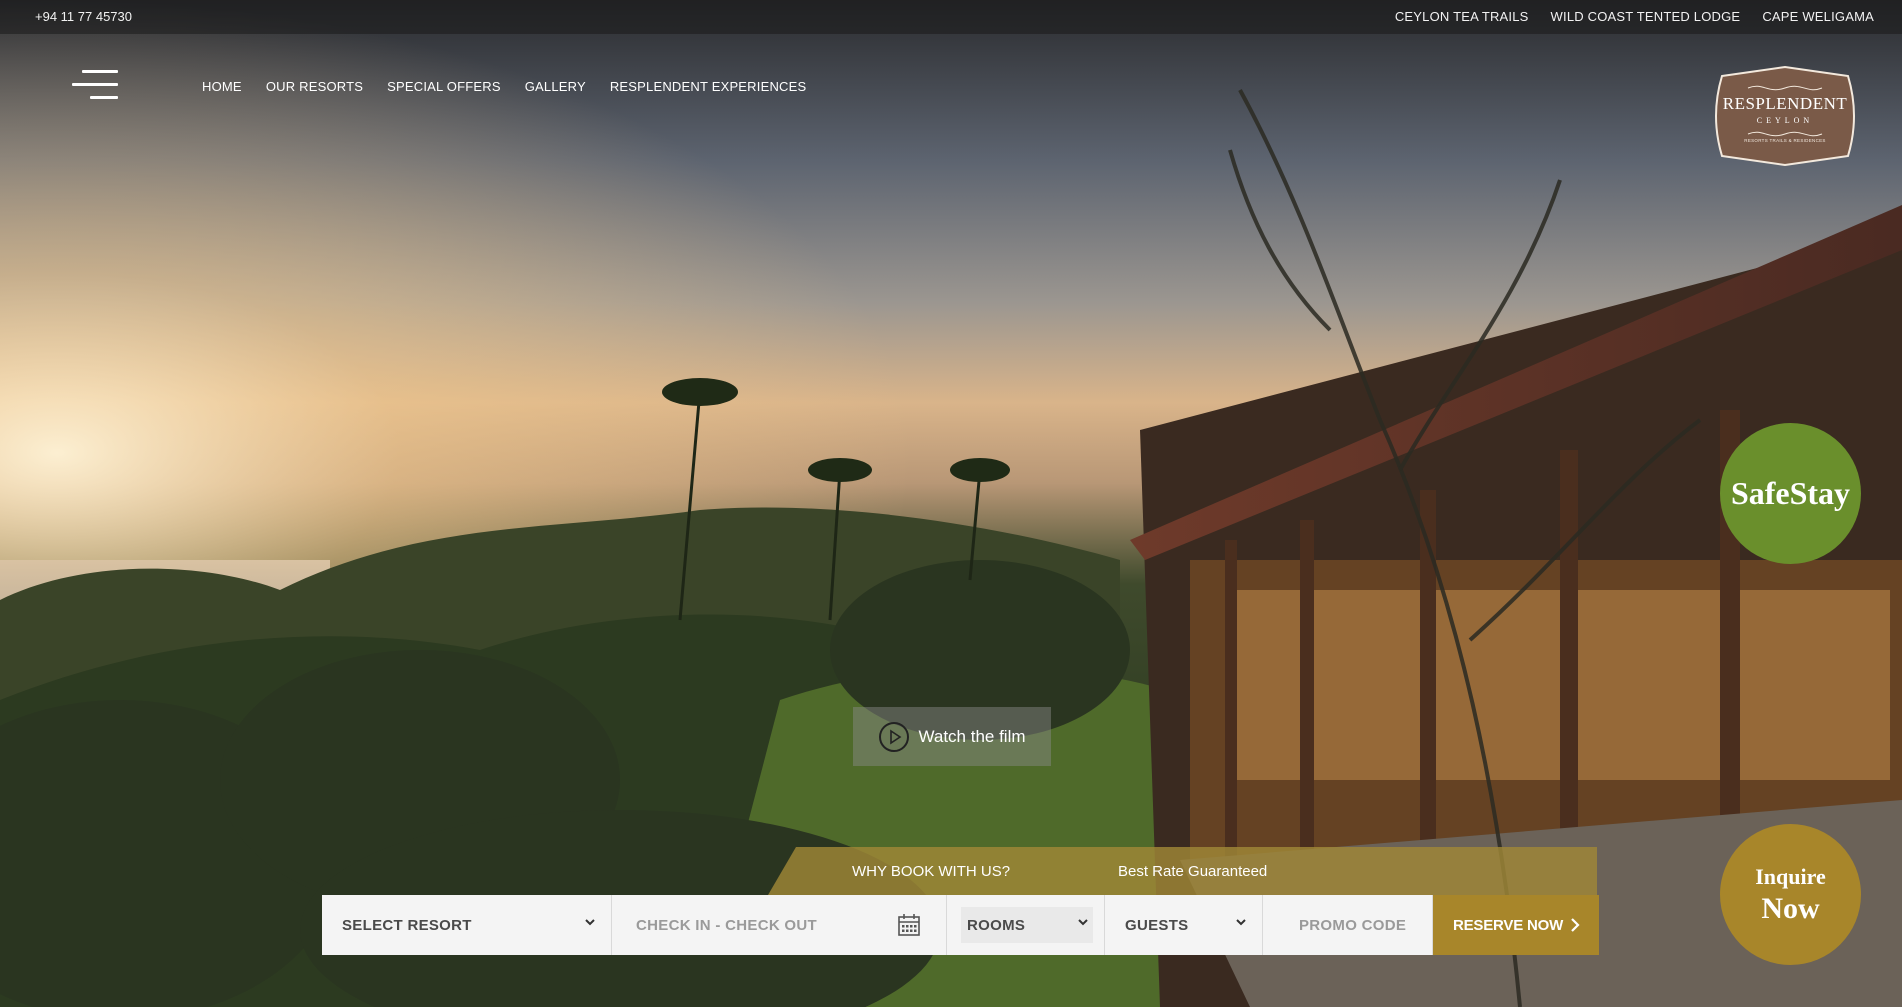  I want to click on calendar-icon, so click(909, 925).